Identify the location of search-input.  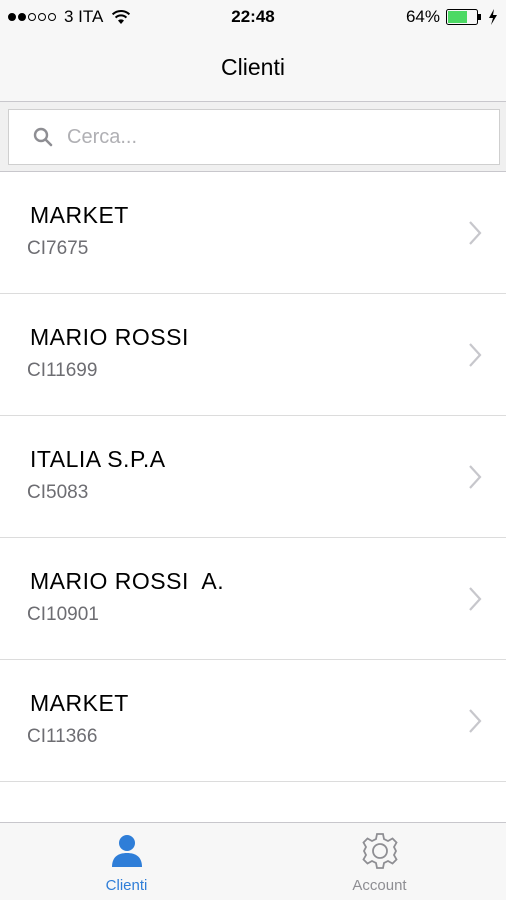
(267, 137).